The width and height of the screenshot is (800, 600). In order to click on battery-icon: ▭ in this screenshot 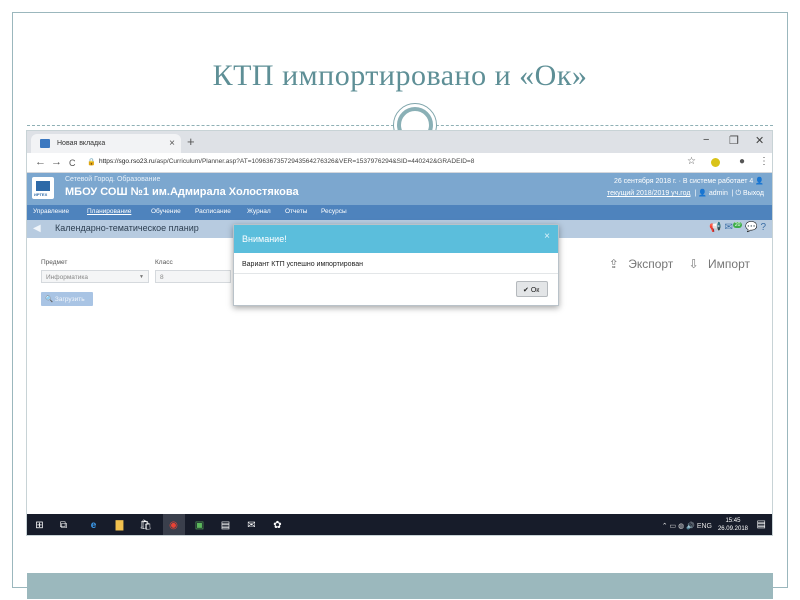, I will do `click(673, 526)`.